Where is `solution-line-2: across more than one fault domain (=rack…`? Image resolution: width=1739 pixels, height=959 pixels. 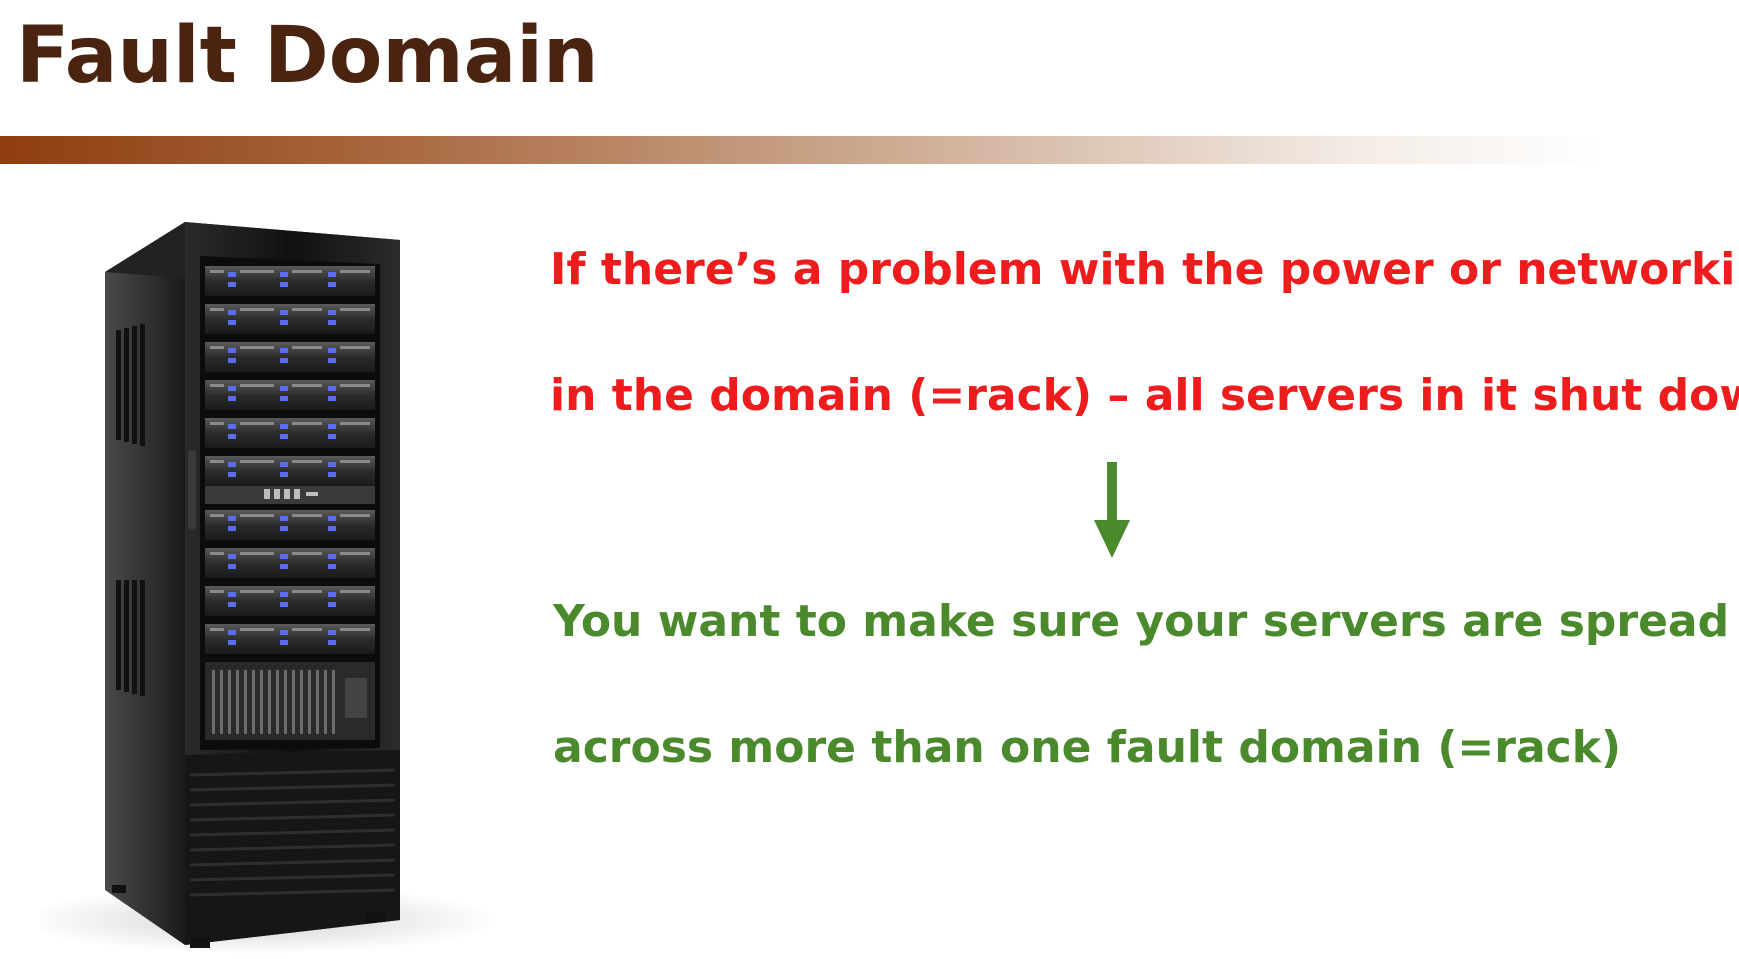
solution-line-2: across more than one fault domain (=rack… is located at coordinates (1087, 747).